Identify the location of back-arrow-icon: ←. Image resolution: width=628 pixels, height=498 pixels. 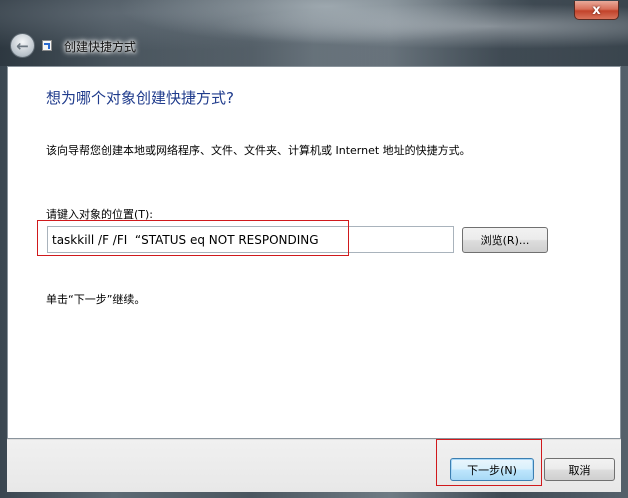
(22, 45).